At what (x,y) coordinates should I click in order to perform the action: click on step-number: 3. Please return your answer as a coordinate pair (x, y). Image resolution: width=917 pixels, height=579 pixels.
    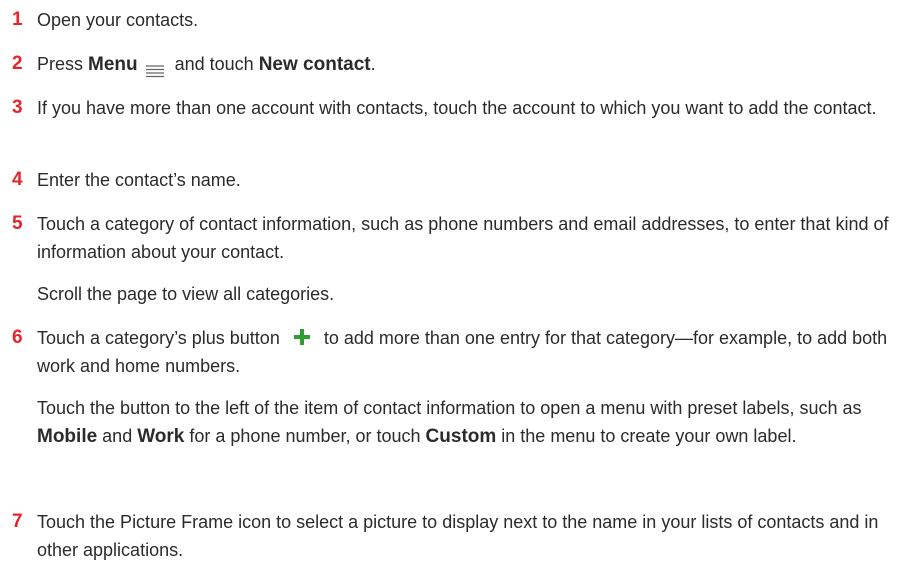
    Looking at the image, I should click on (17, 107).